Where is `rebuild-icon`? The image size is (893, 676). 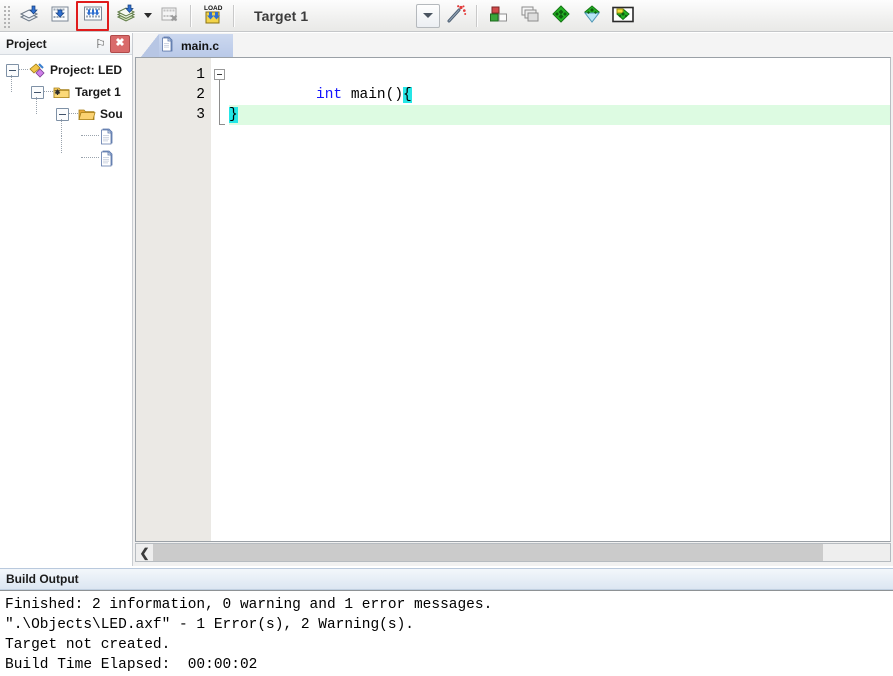
rebuild-icon is located at coordinates (93, 15).